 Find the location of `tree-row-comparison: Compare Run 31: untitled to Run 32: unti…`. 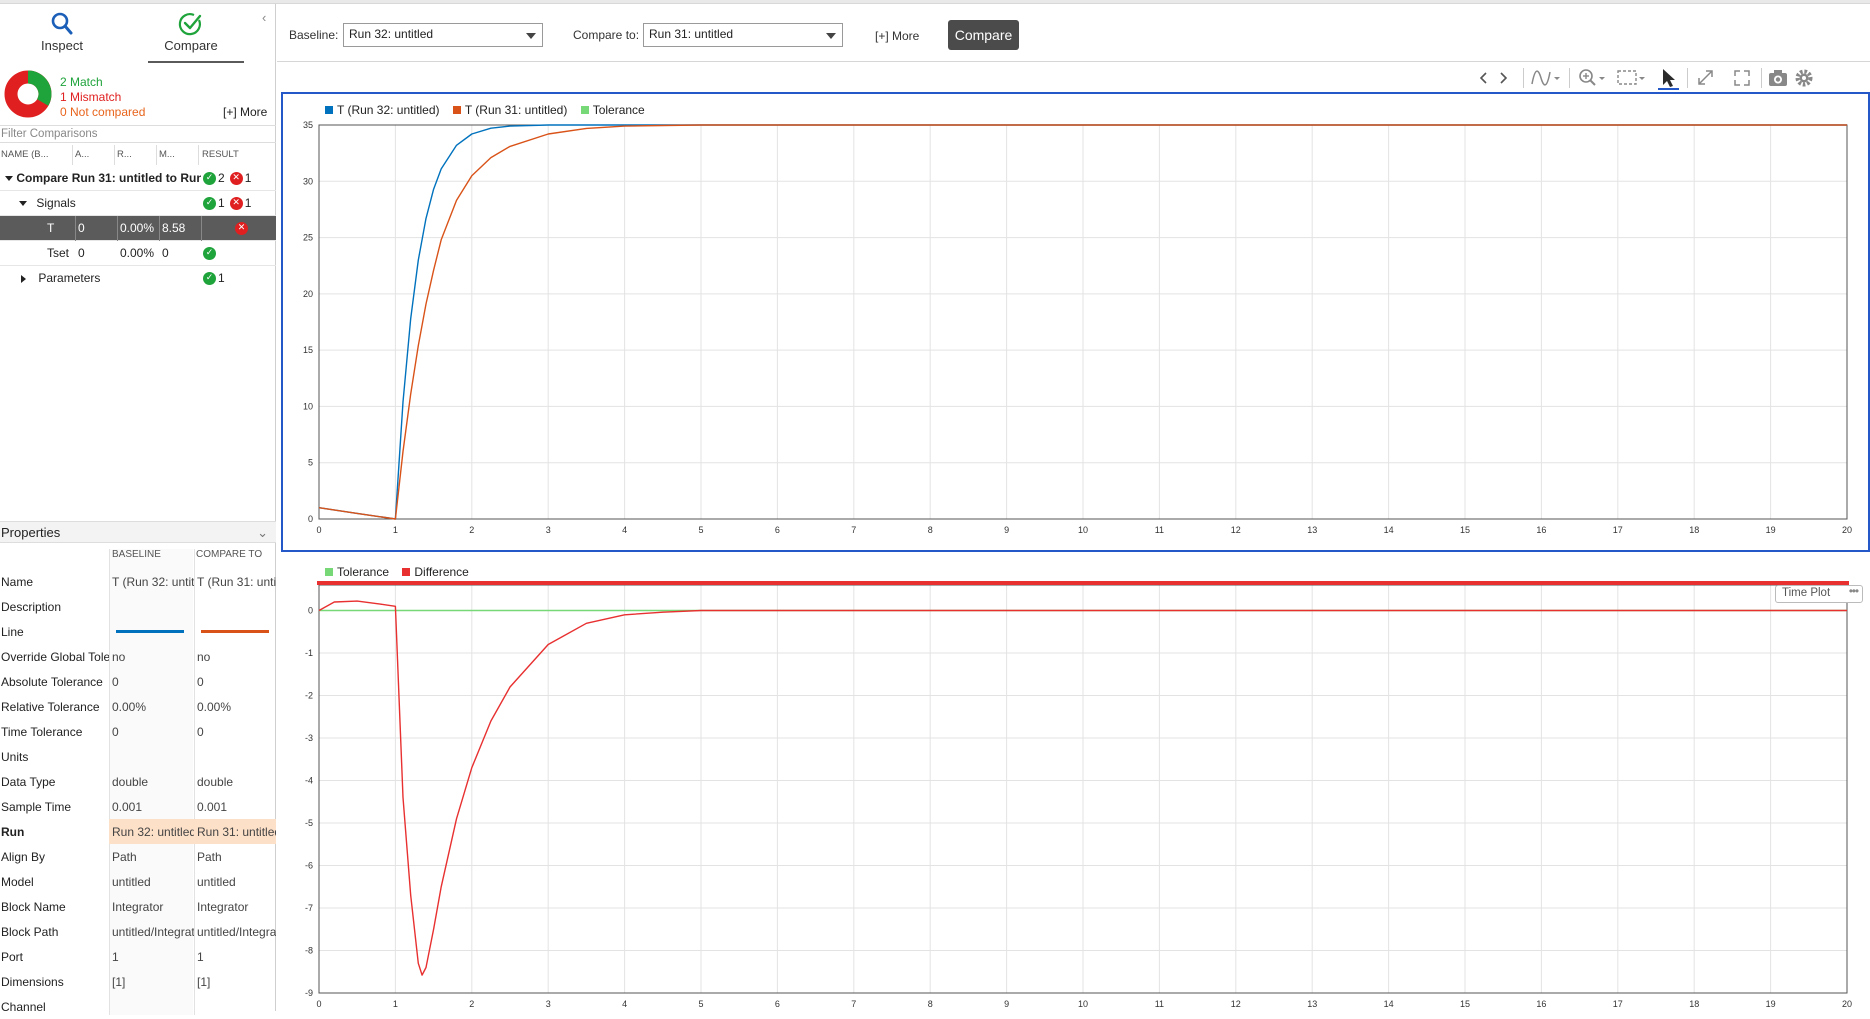

tree-row-comparison: Compare Run 31: untitled to Run 32: unti… is located at coordinates (138, 178).